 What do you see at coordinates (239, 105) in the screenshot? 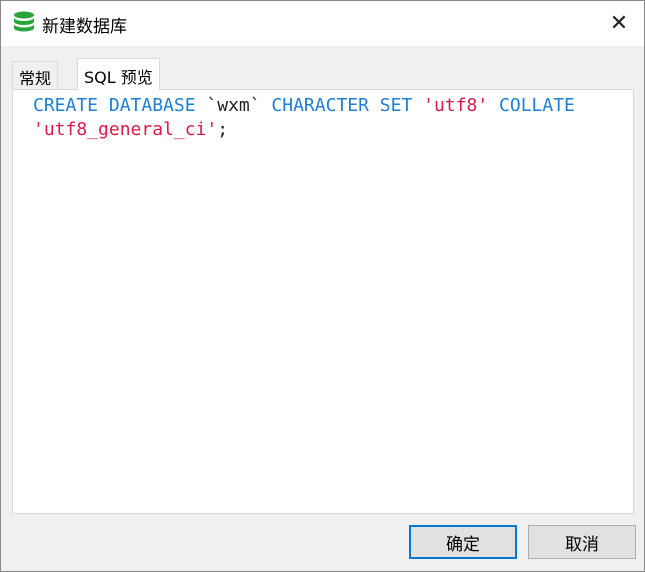
I see `sql-token-identifier: `wxm`` at bounding box center [239, 105].